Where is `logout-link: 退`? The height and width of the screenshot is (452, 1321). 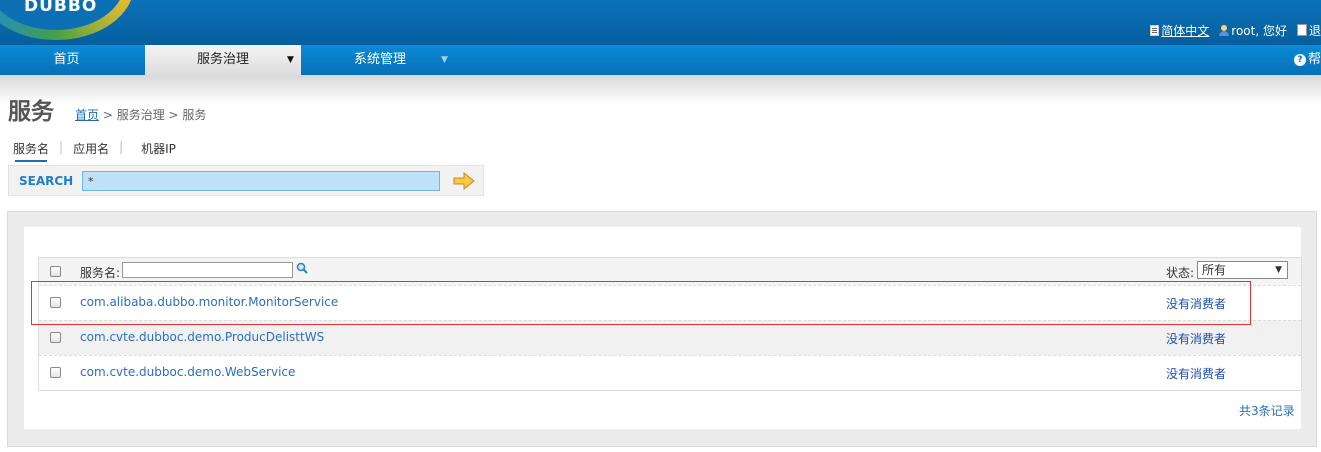
logout-link: 退 is located at coordinates (1308, 30).